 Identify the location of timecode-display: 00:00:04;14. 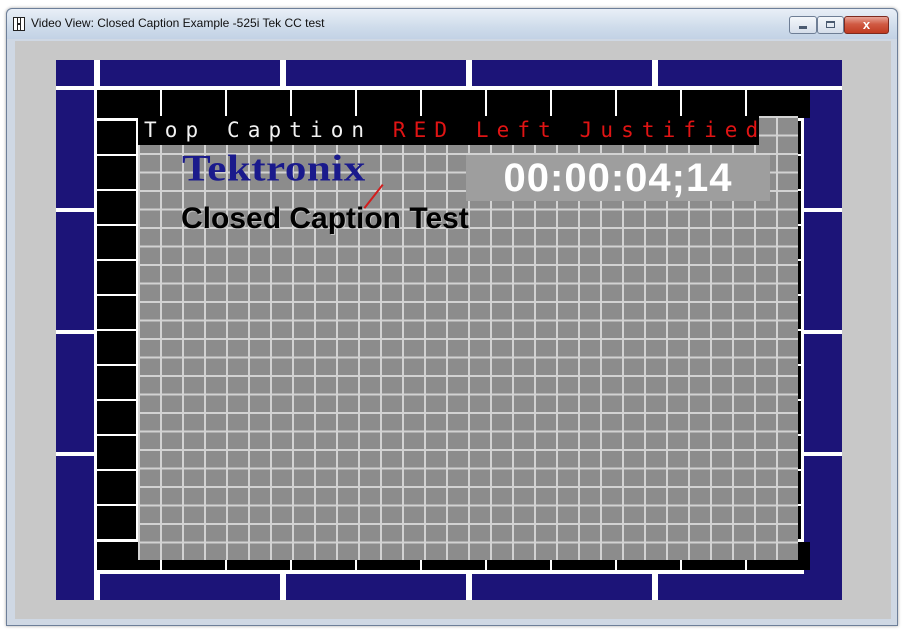
(618, 178).